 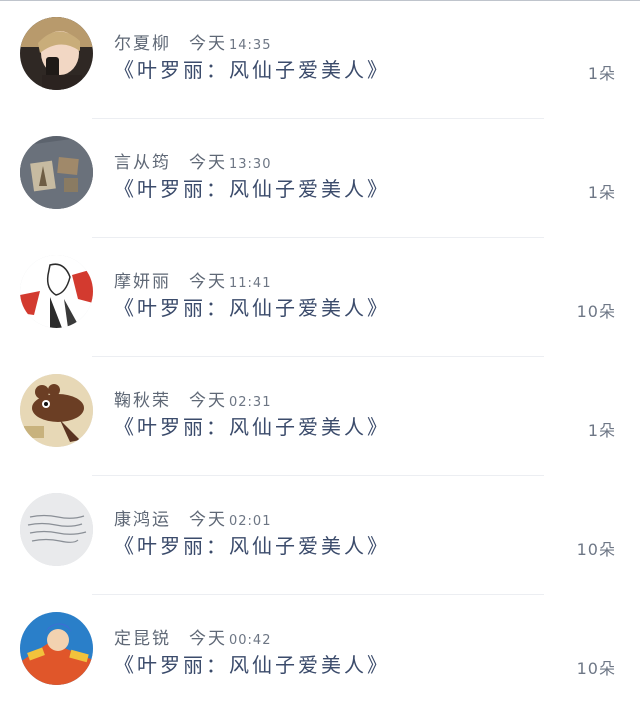 I want to click on item-meta: 鞠秋荣 今天 02:31, so click(x=193, y=398).